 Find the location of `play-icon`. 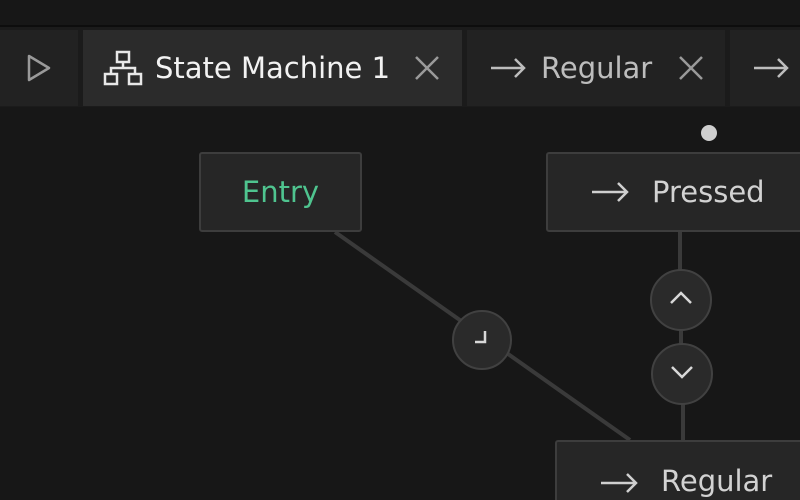

play-icon is located at coordinates (39, 68).